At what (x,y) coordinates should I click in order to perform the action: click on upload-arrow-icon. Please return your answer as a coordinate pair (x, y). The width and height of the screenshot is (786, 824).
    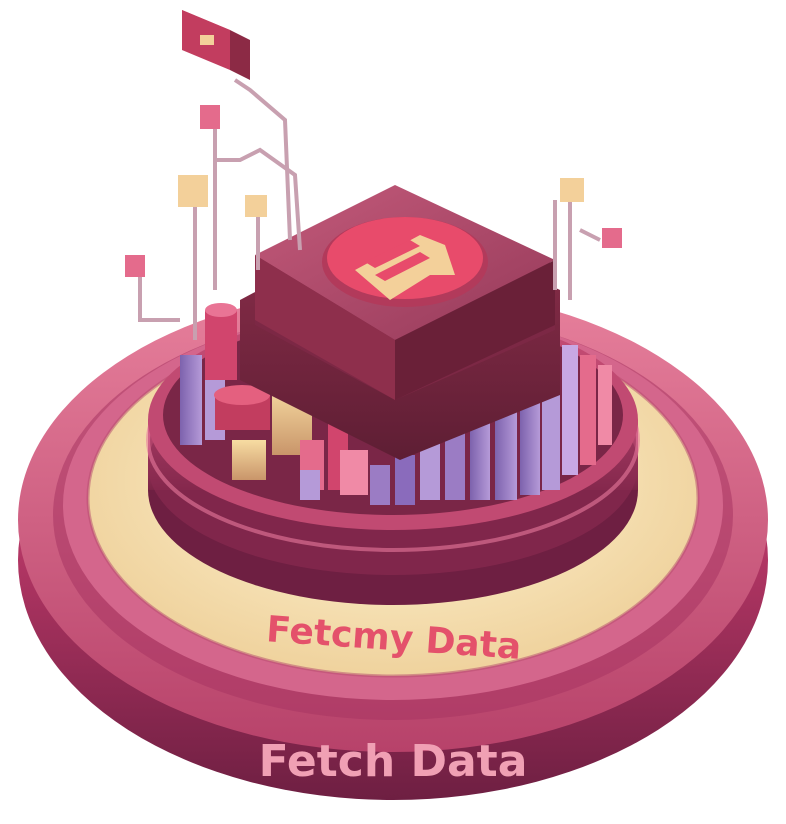
    Looking at the image, I should click on (405, 262).